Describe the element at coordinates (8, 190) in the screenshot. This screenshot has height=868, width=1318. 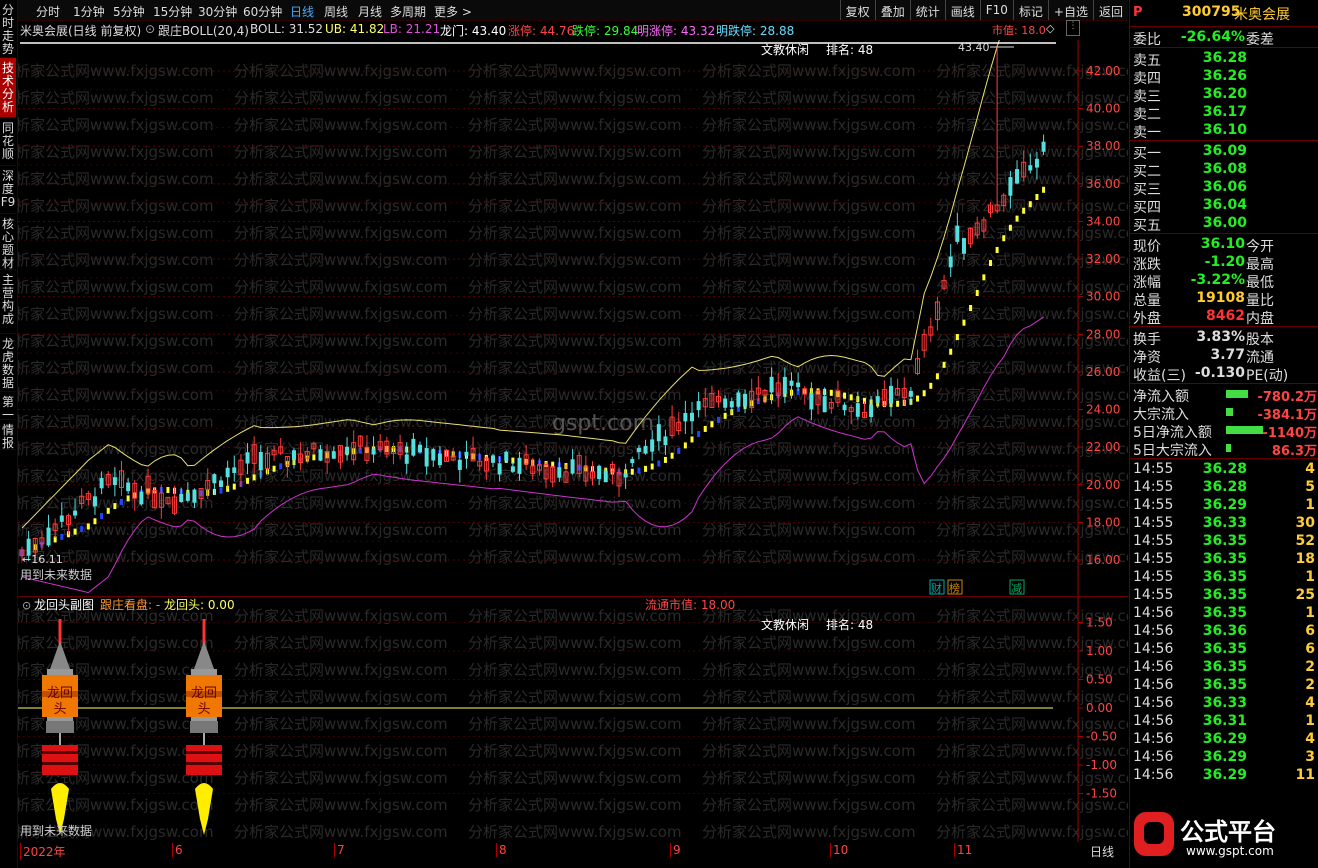
I see `left-tab-3: 深度F9` at that location.